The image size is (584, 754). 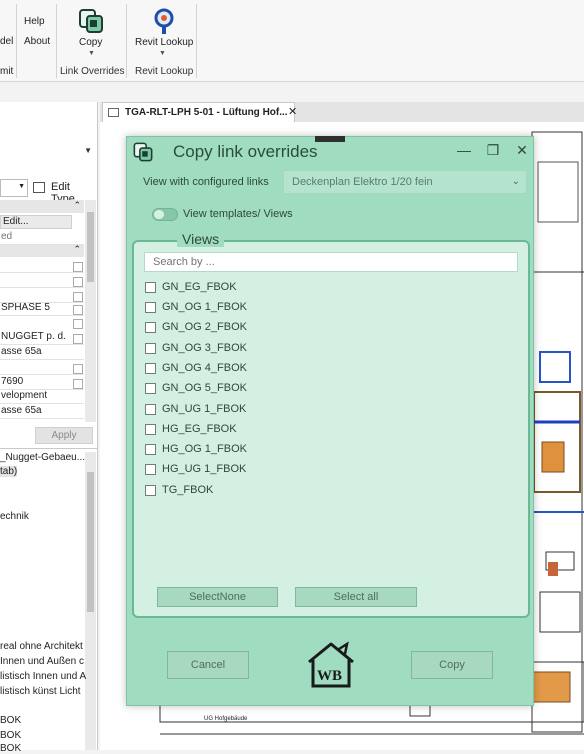 What do you see at coordinates (204, 449) in the screenshot?
I see `view-label: HG_OG 1_FBOK` at bounding box center [204, 449].